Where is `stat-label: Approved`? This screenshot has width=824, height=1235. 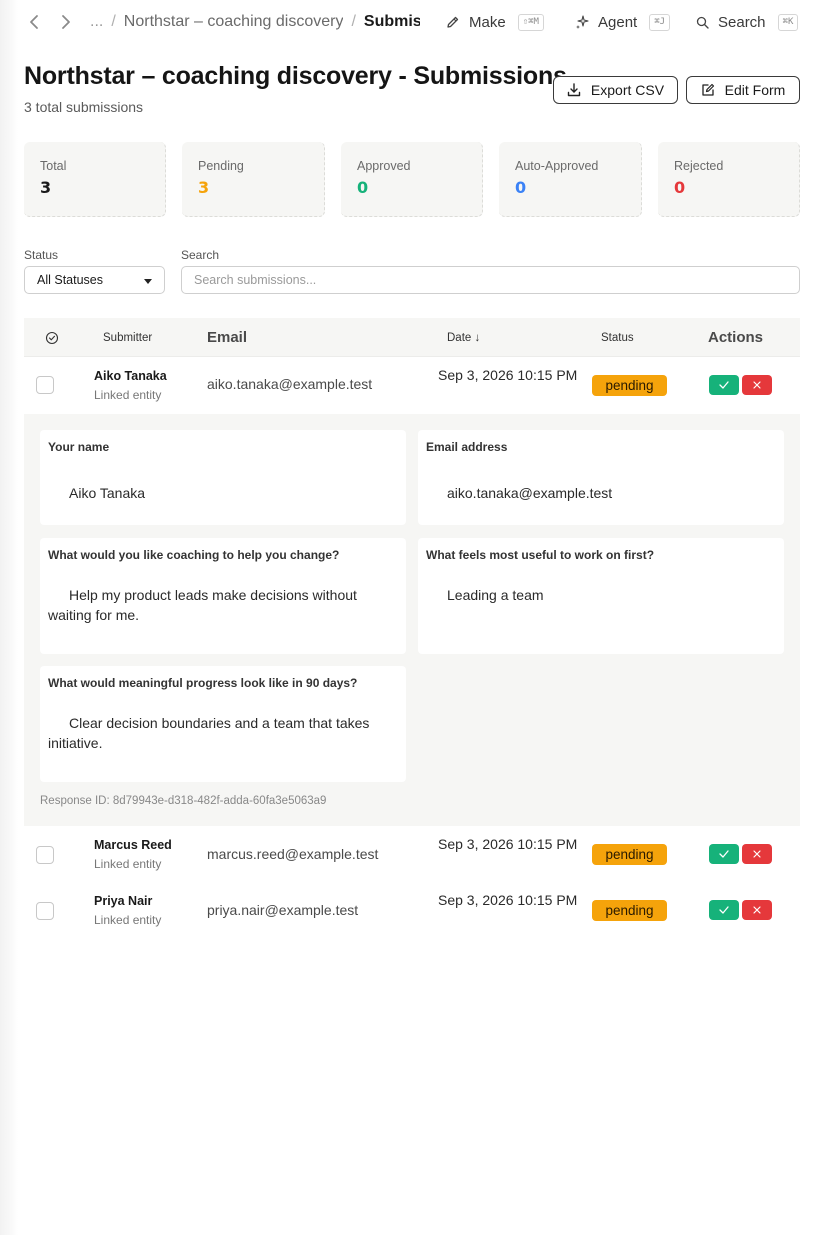 stat-label: Approved is located at coordinates (384, 166).